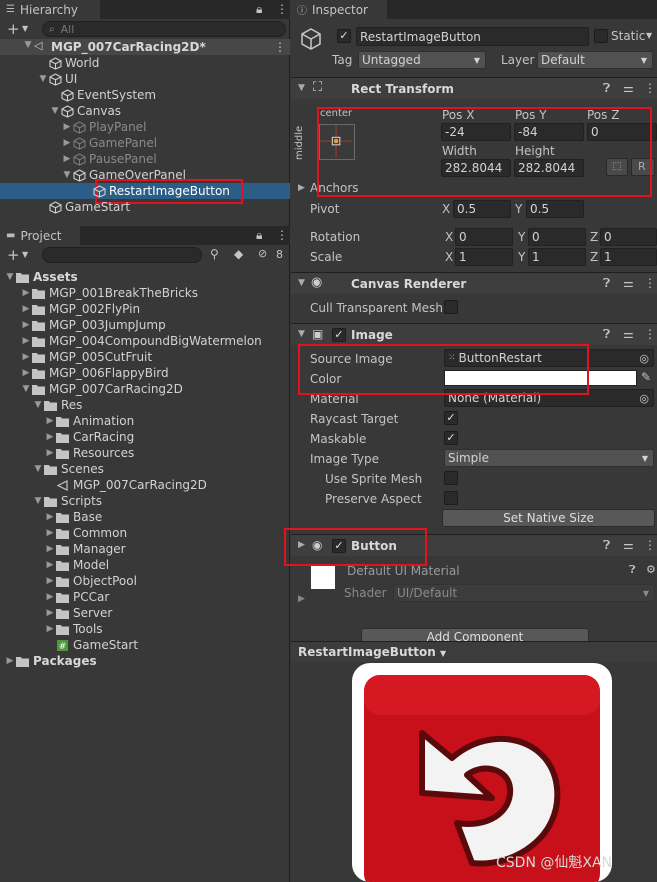 The height and width of the screenshot is (882, 657). What do you see at coordinates (472, 36) in the screenshot?
I see `object-name-field: RestartImageButton` at bounding box center [472, 36].